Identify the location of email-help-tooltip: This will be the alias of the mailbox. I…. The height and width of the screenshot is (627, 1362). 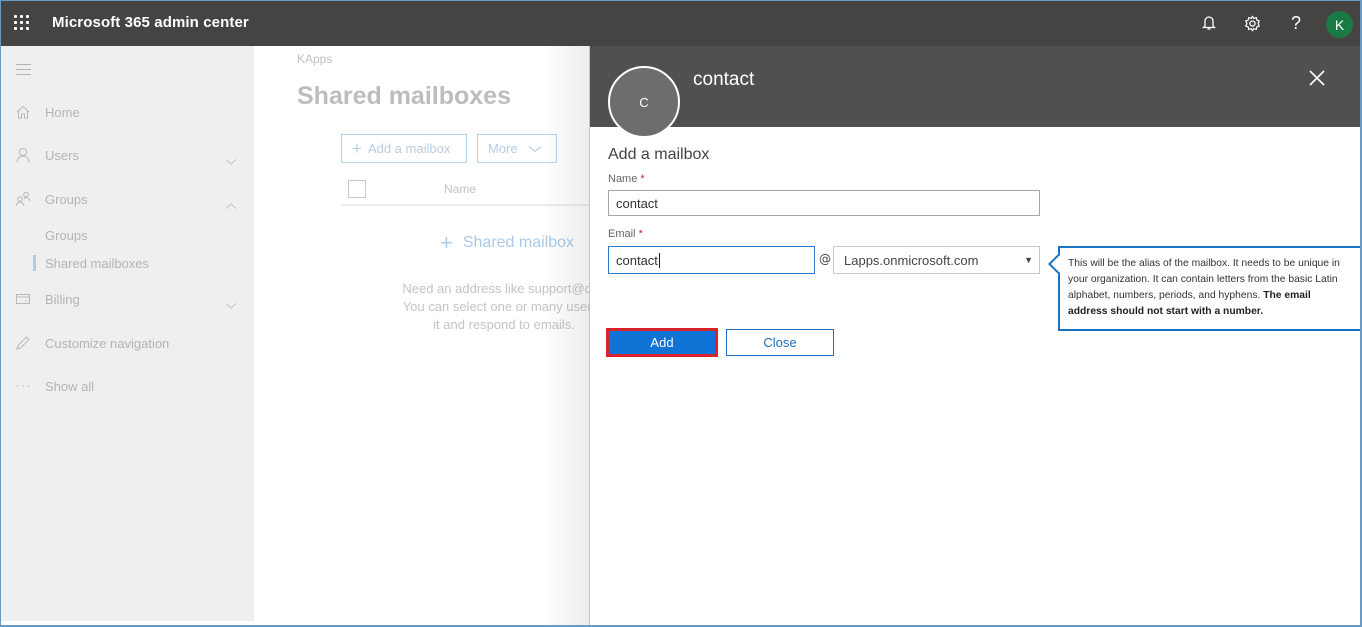
(1204, 288).